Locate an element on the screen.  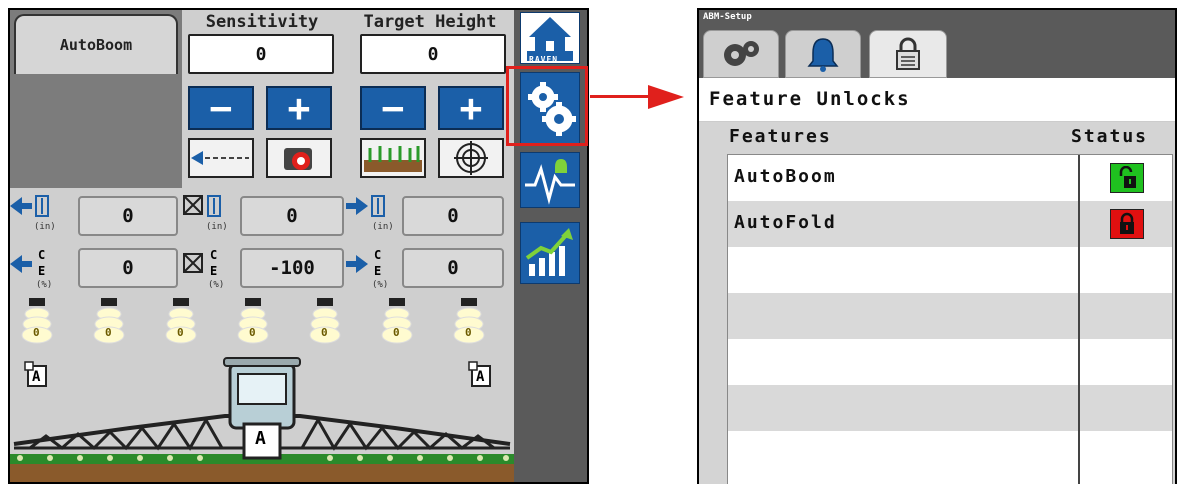
left-ce-label: C E (%) is located at coordinates (43, 268).